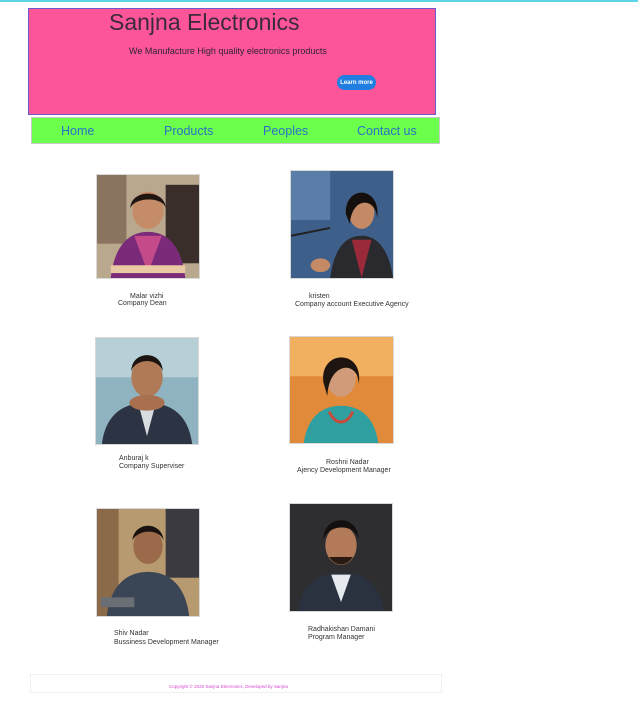 The image size is (638, 711). Describe the element at coordinates (235, 130) in the screenshot. I see `main-nav: Home Products Peoples Contact us` at that location.